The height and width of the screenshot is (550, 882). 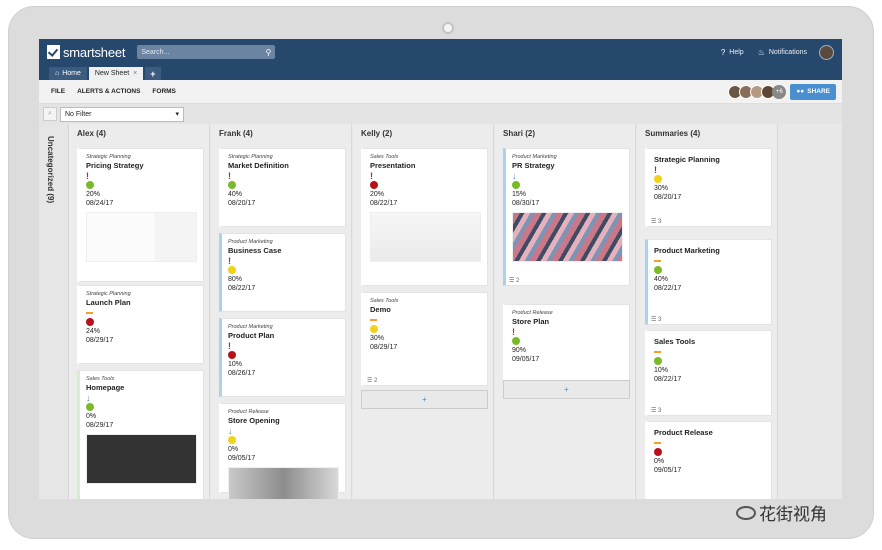 I want to click on menu-file: FILE, so click(x=58, y=91).